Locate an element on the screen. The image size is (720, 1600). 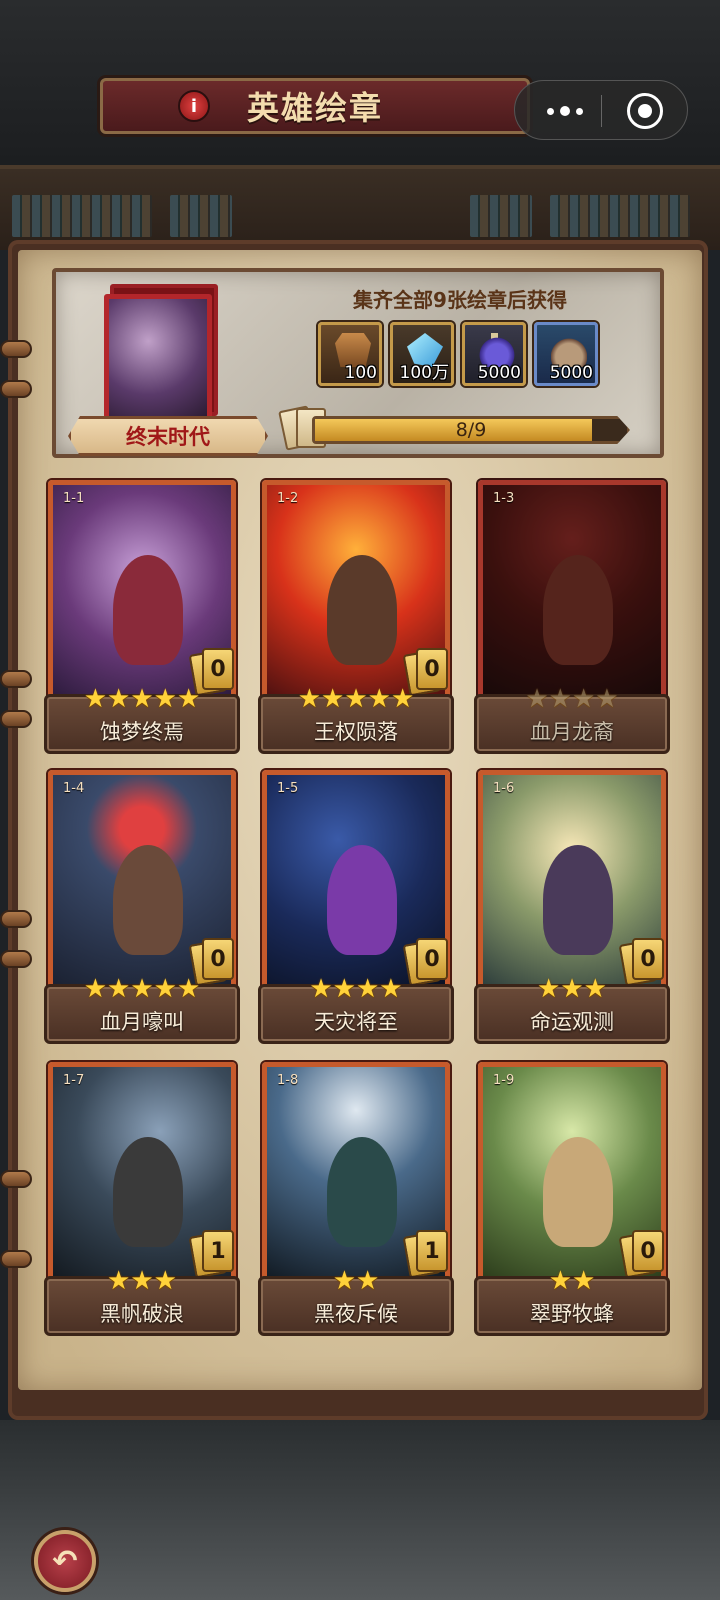
ore-icon is located at coordinates (569, 350).